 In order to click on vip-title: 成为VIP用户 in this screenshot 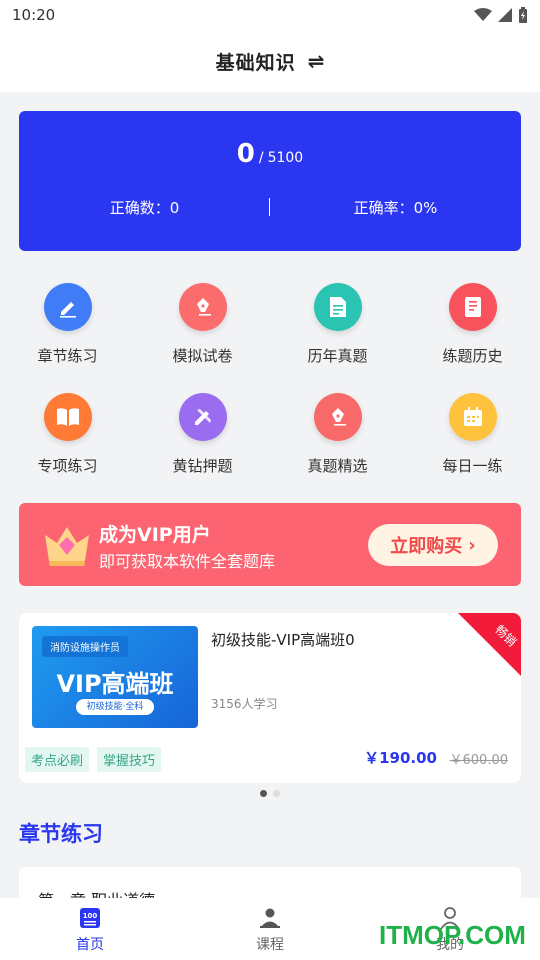, I will do `click(155, 535)`.